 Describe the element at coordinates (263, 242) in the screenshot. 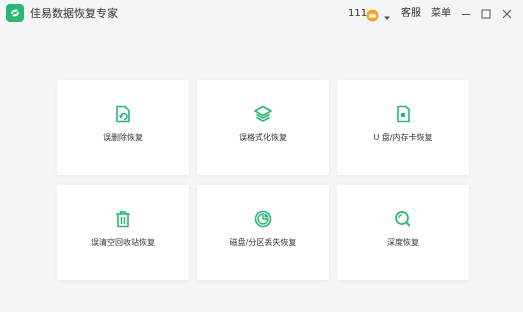

I see `card-label: 磁盘/分区丢失恢复` at that location.